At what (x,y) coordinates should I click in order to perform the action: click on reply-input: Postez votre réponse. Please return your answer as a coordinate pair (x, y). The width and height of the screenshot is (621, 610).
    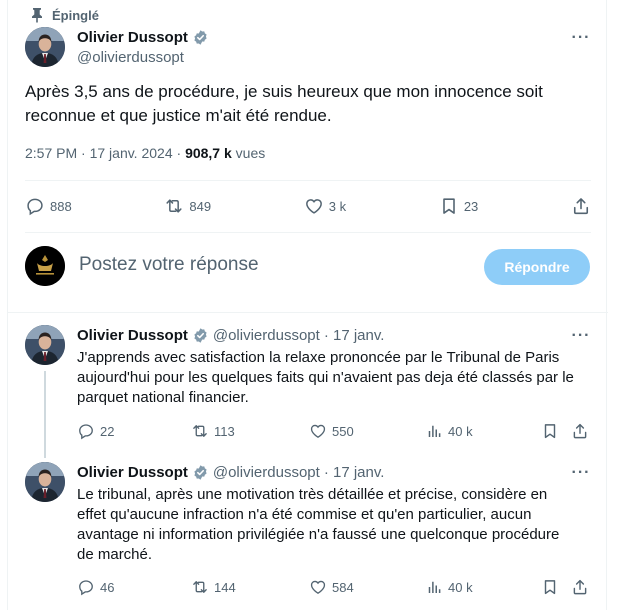
    Looking at the image, I should click on (169, 265).